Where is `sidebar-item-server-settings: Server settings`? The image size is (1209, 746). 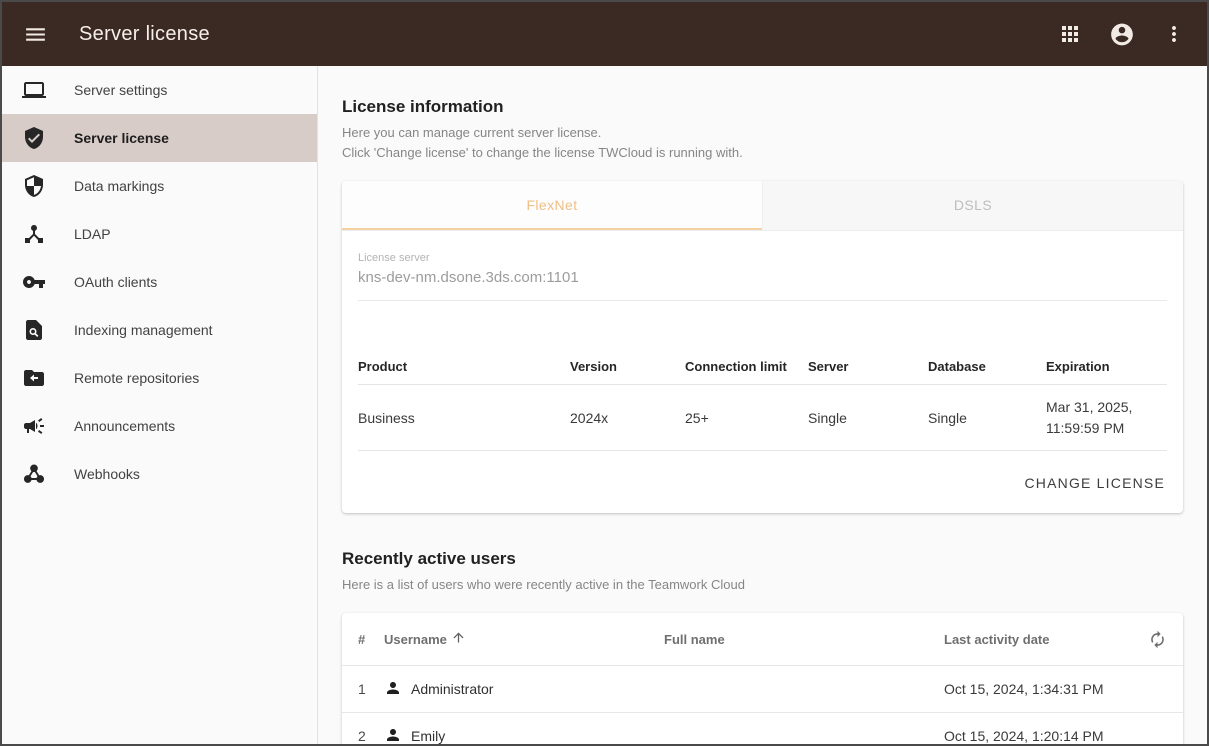
sidebar-item-server-settings: Server settings is located at coordinates (159, 90).